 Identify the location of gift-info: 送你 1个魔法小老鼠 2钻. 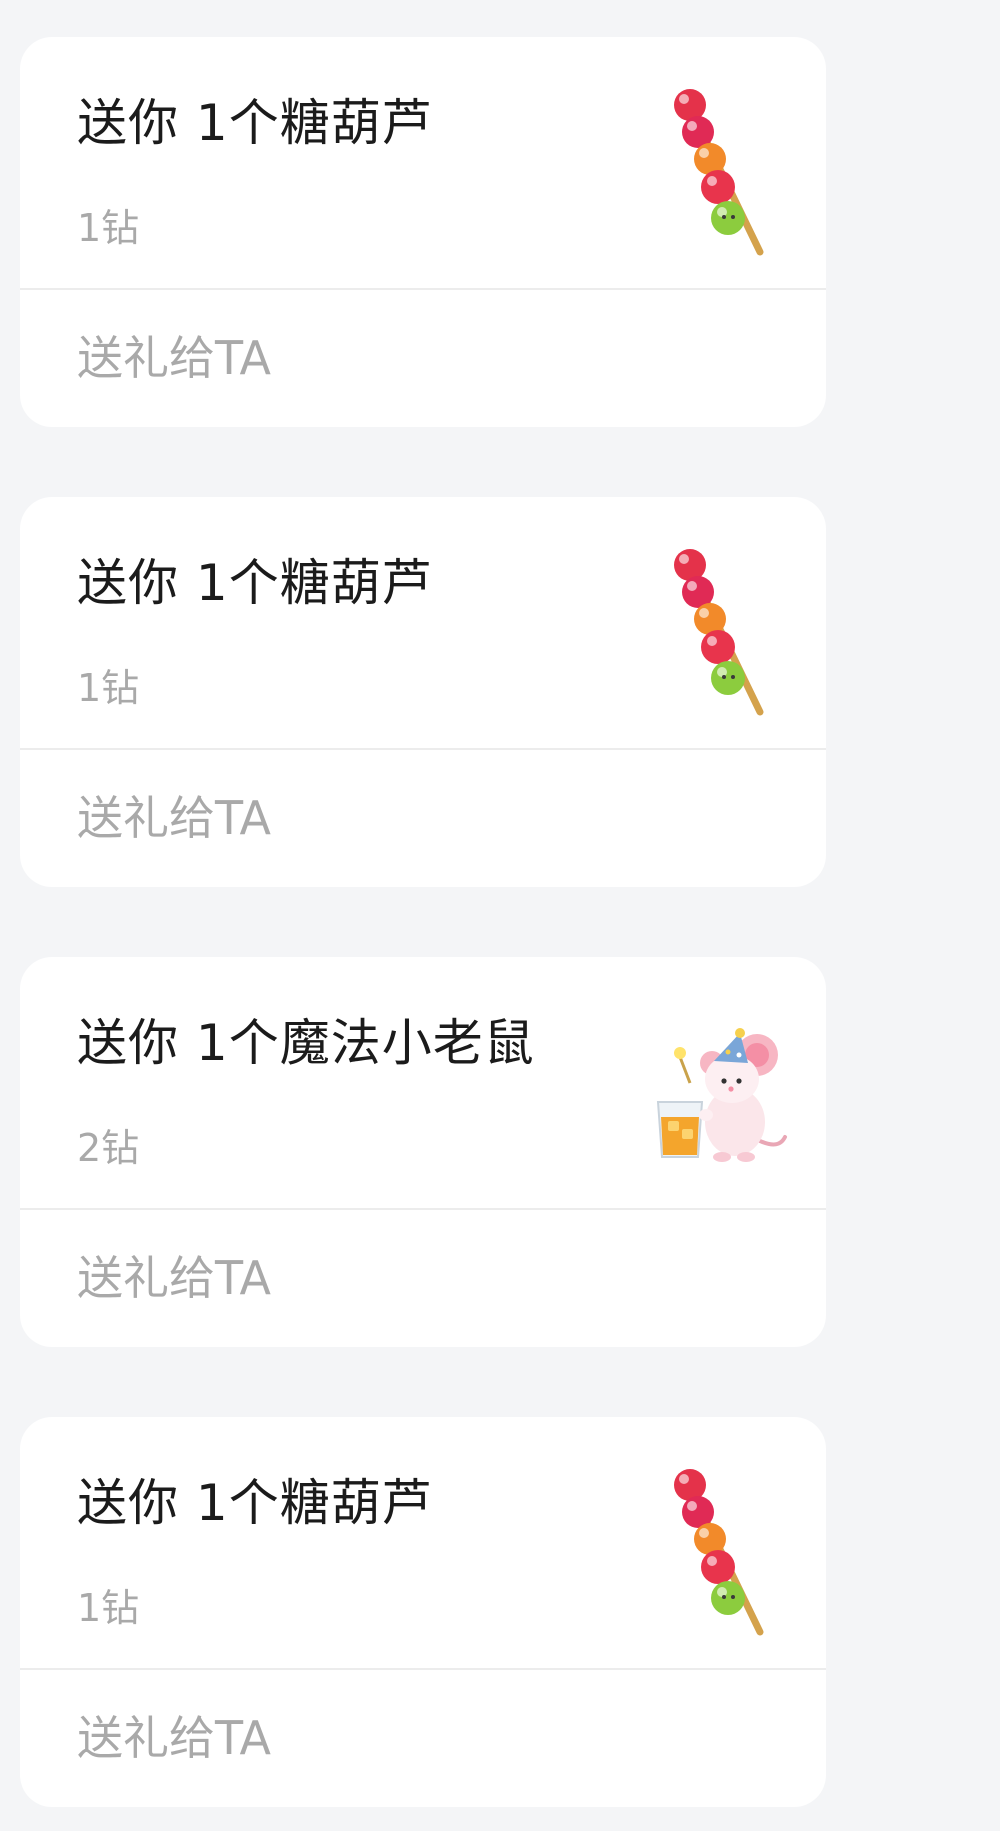
(423, 1082).